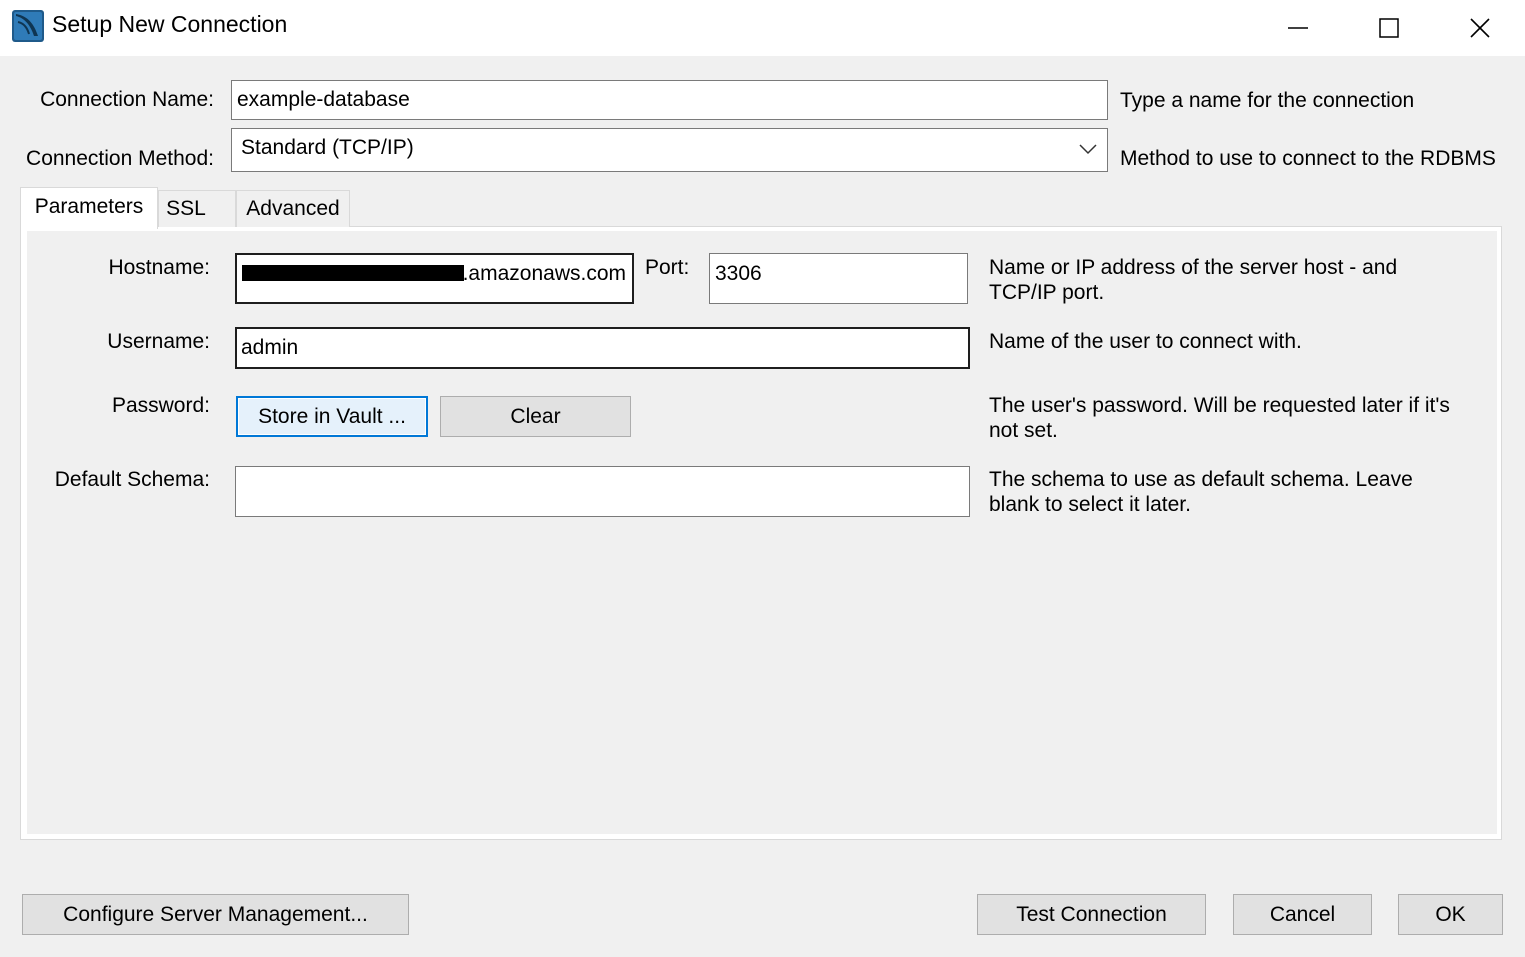 This screenshot has width=1525, height=957. Describe the element at coordinates (1308, 158) in the screenshot. I see `connection-method-help: Method to use to connect to the RDBMS` at that location.